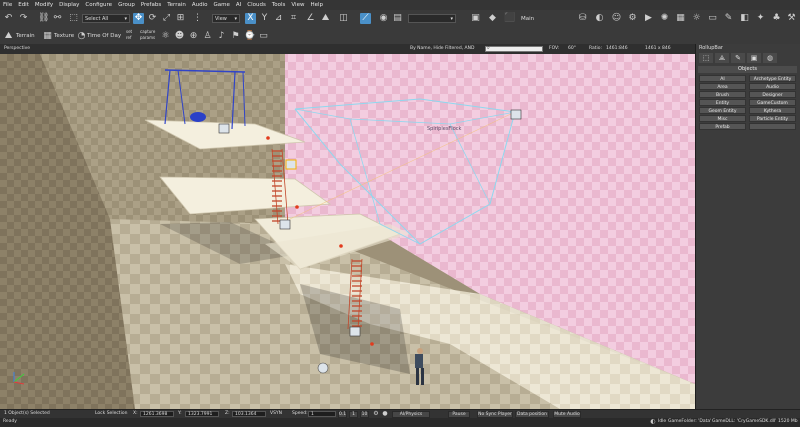 This screenshot has width=800, height=427. What do you see at coordinates (249, 36) in the screenshot?
I see `profile-icon: ⌚` at bounding box center [249, 36].